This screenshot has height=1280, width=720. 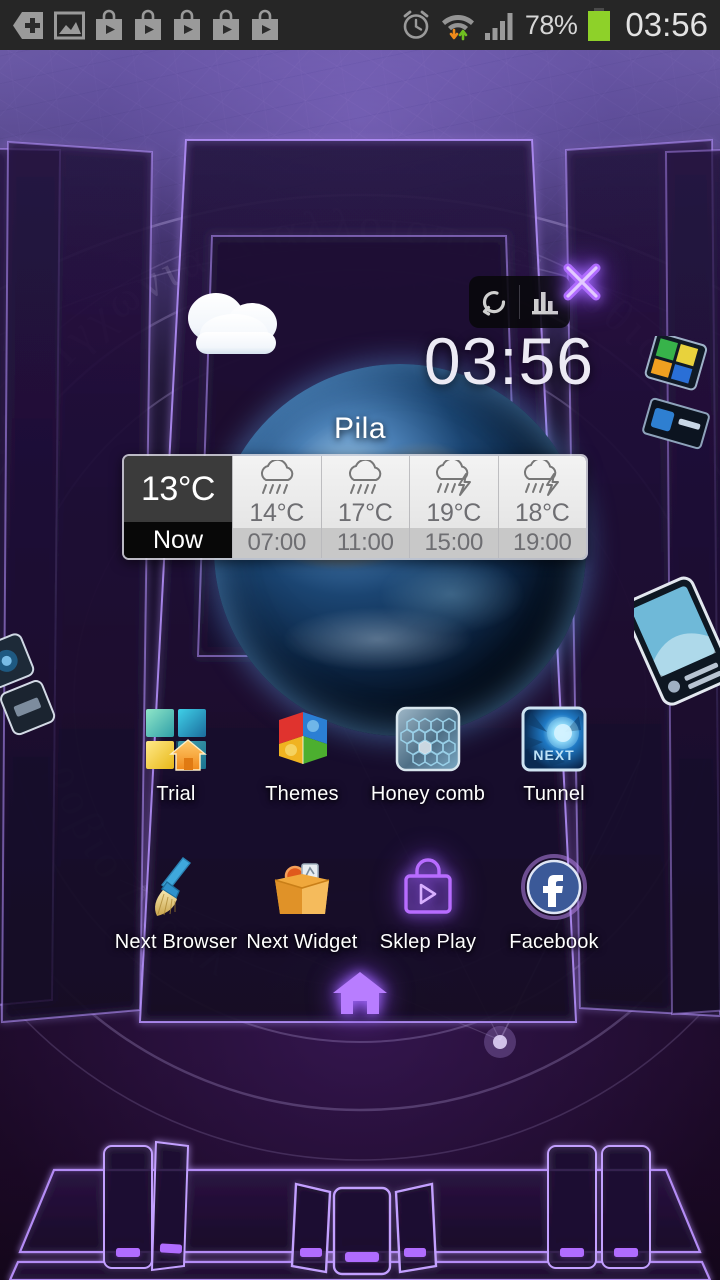 What do you see at coordinates (232, 323) in the screenshot?
I see `cloud-icon` at bounding box center [232, 323].